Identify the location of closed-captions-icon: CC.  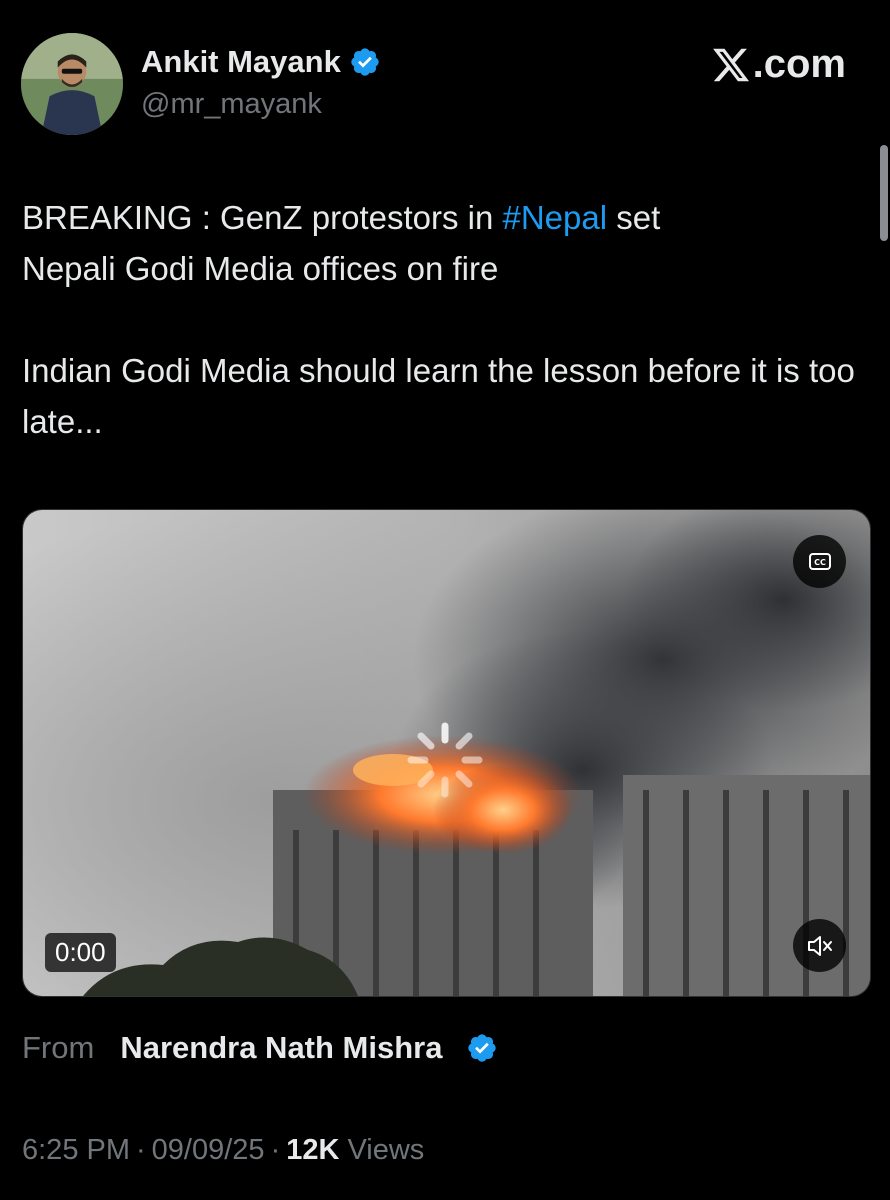
(819, 561).